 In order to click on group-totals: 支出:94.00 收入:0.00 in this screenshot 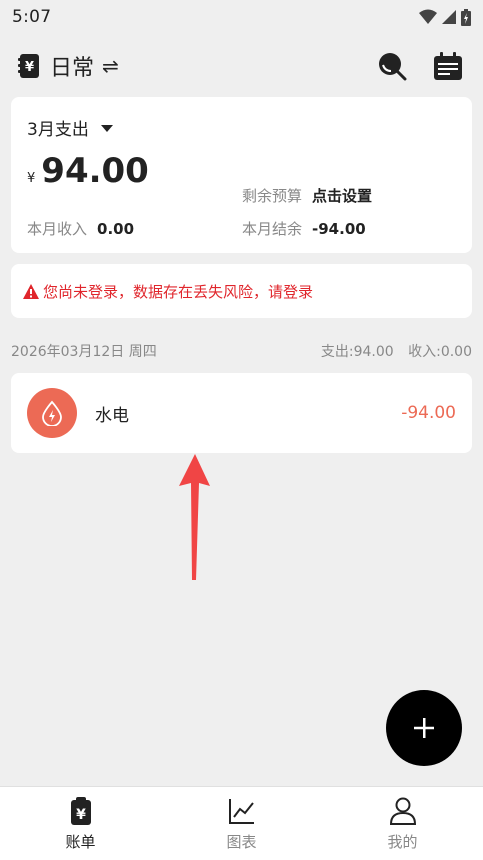, I will do `click(396, 351)`.